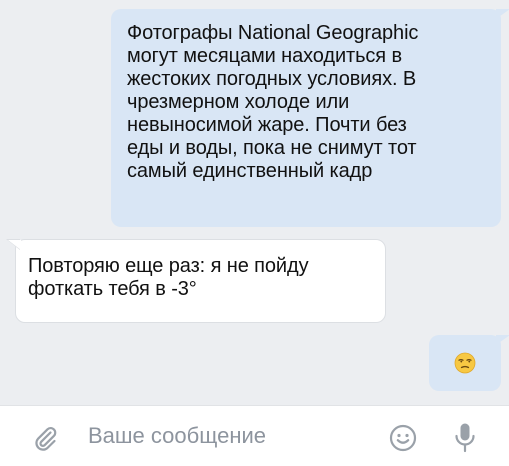 The image size is (509, 466). I want to click on unamused-face-emoji, so click(465, 363).